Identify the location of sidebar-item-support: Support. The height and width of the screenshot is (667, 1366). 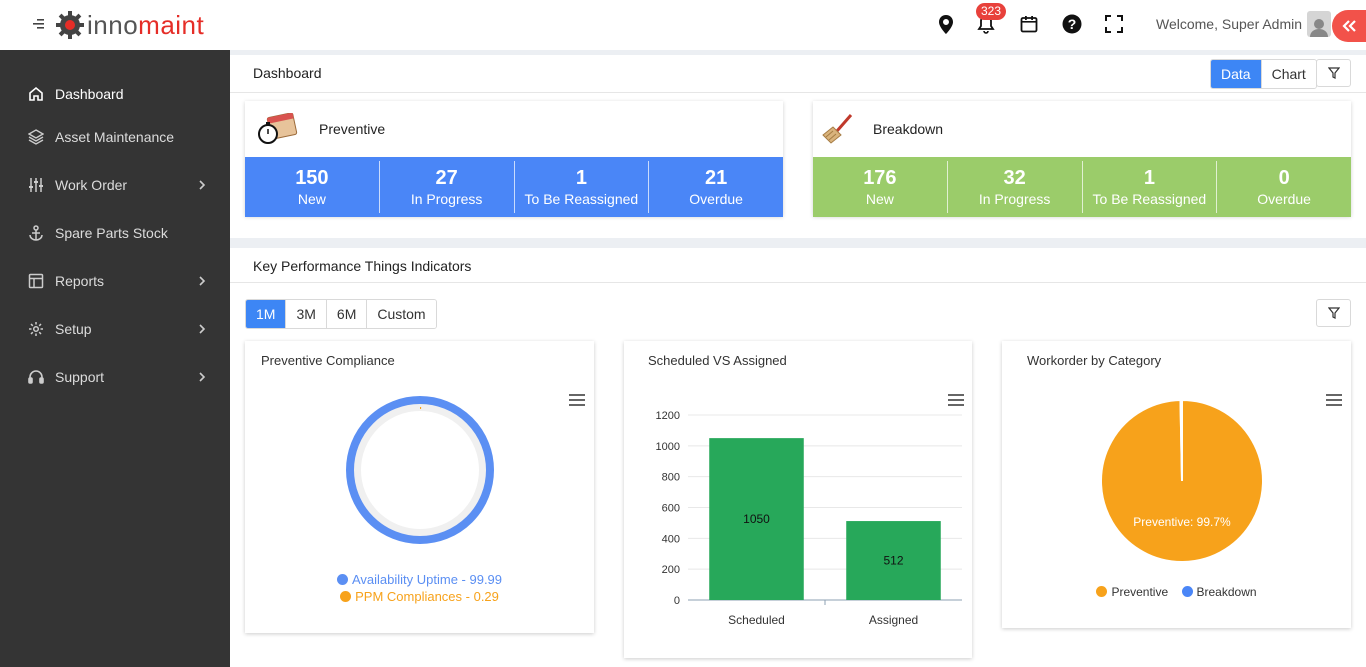
(115, 377).